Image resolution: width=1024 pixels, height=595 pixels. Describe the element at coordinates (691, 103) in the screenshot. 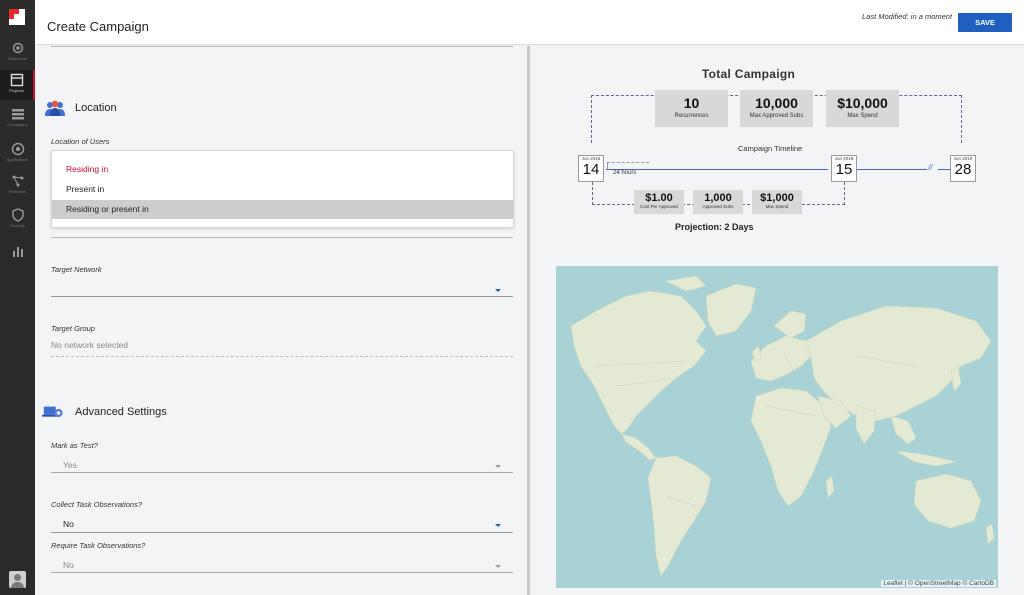

I see `stat-value: 10` at that location.